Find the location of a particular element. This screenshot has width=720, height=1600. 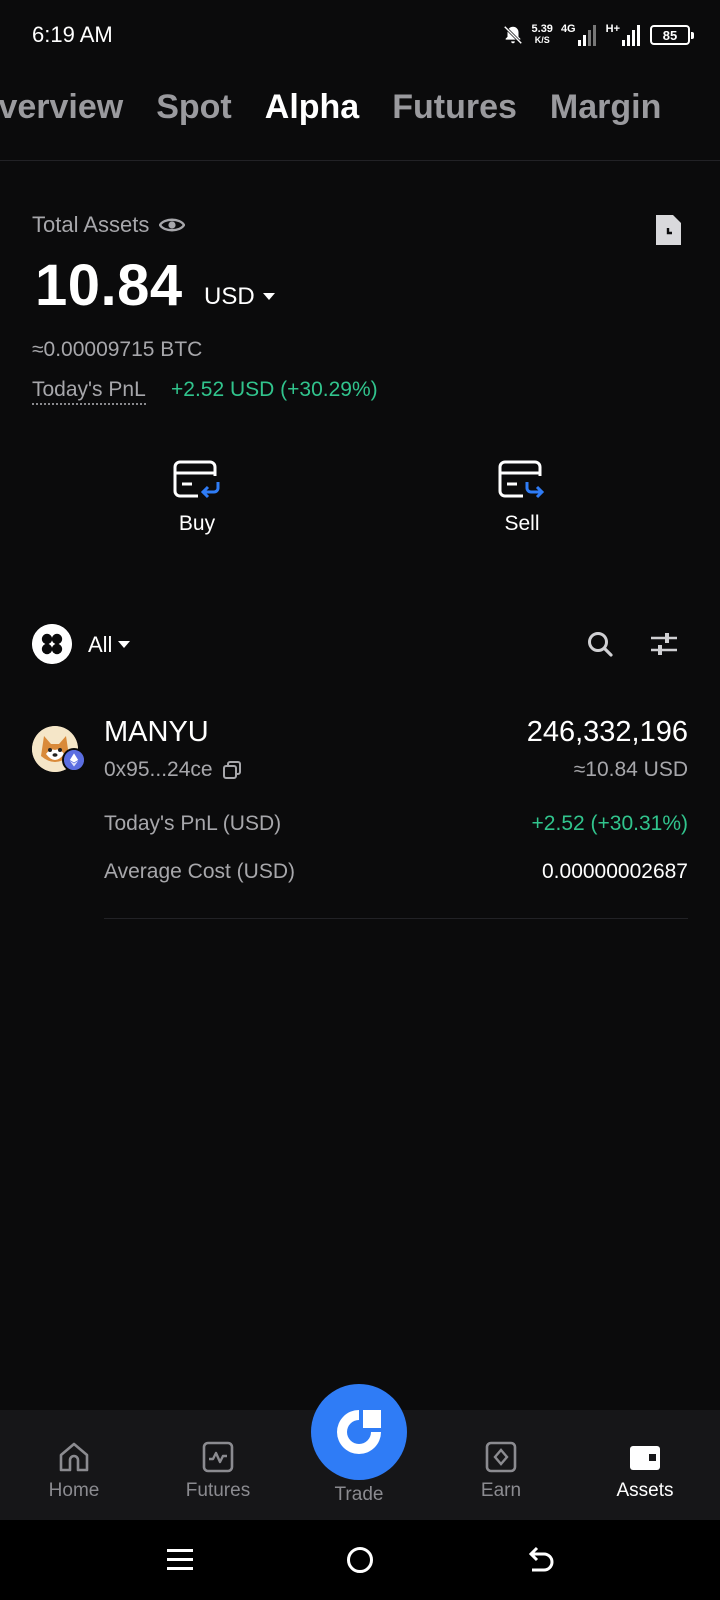

nav-earn: Earn is located at coordinates (501, 1471).